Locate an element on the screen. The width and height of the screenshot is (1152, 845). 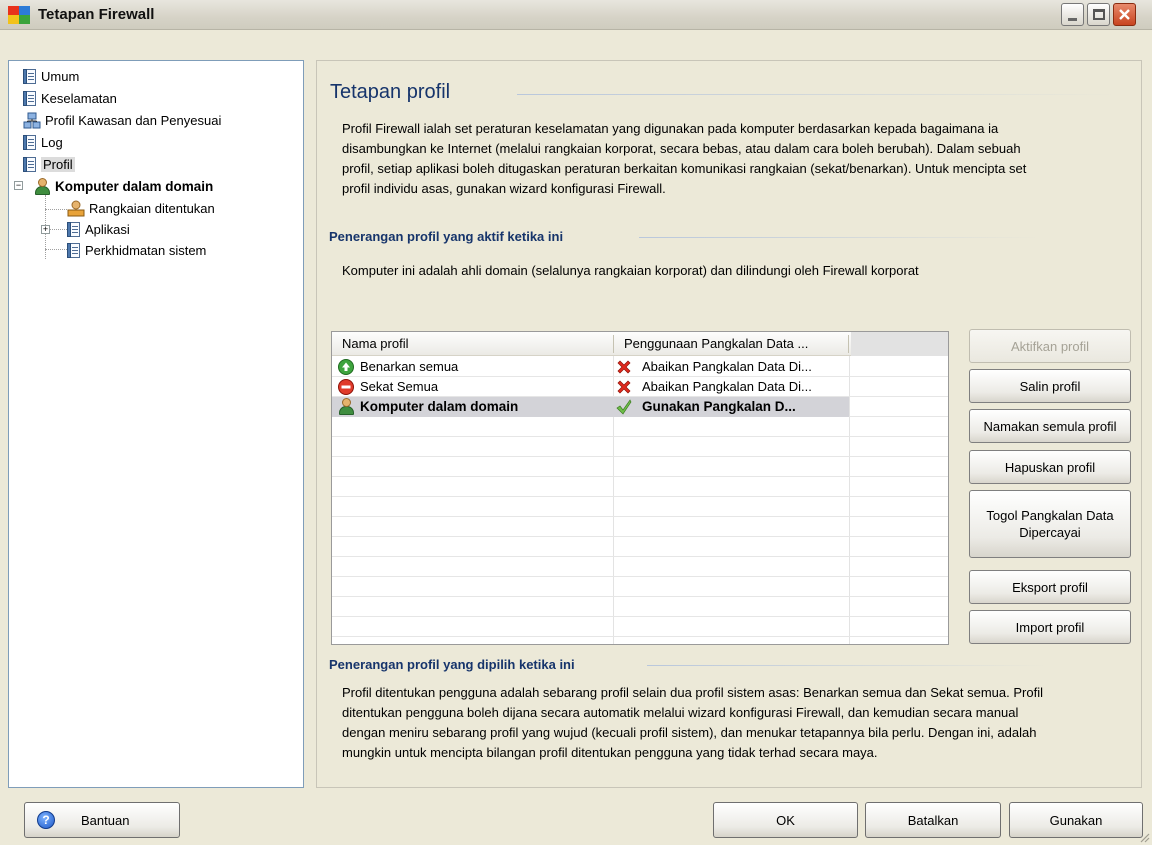
block-icon is located at coordinates (346, 387).